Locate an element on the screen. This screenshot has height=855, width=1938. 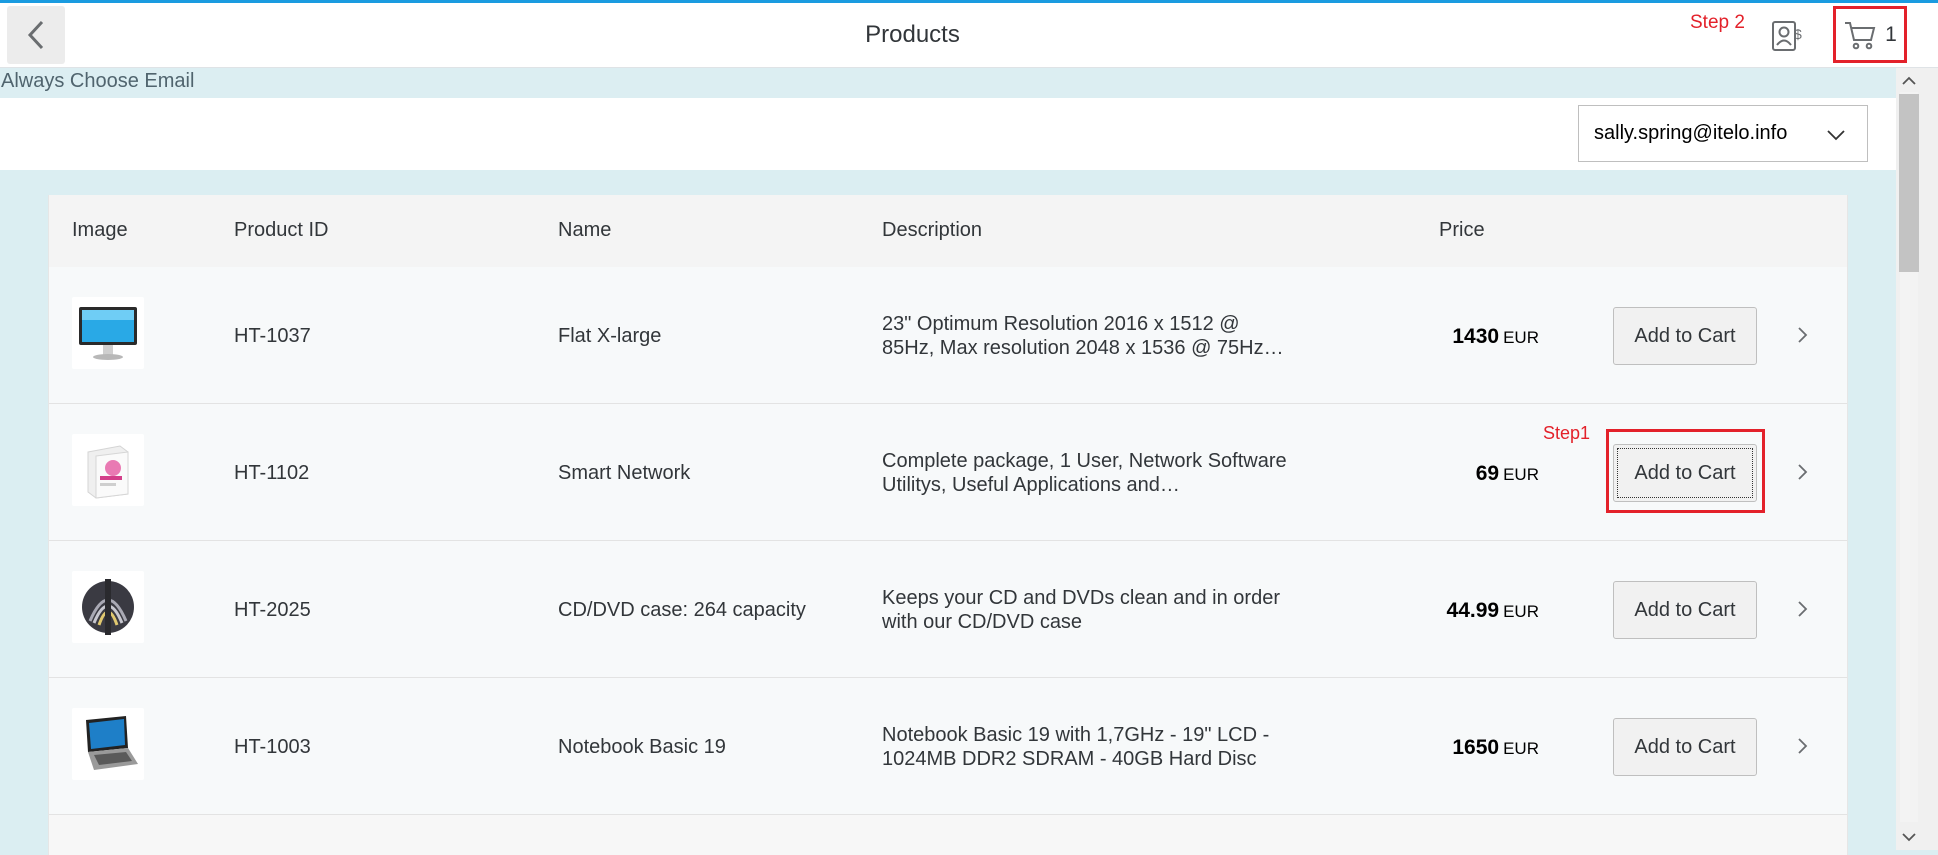
cart-button: 1 is located at coordinates (1870, 34).